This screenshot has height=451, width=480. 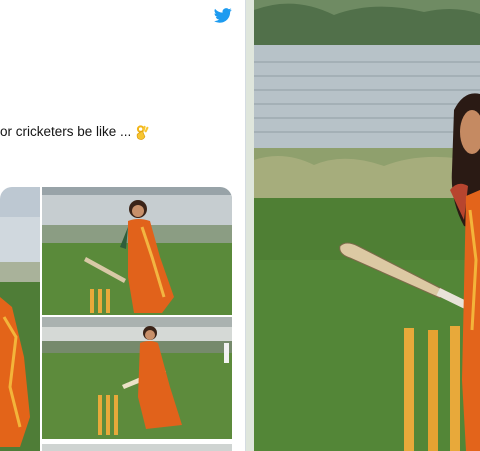 I want to click on tweet-photo-1-image, so click(x=20, y=319).